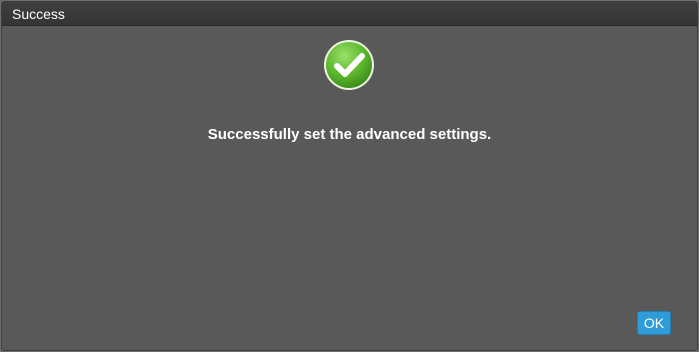 The height and width of the screenshot is (352, 699). Describe the element at coordinates (349, 134) in the screenshot. I see `success-message: Successfully set the advanced settings.` at that location.